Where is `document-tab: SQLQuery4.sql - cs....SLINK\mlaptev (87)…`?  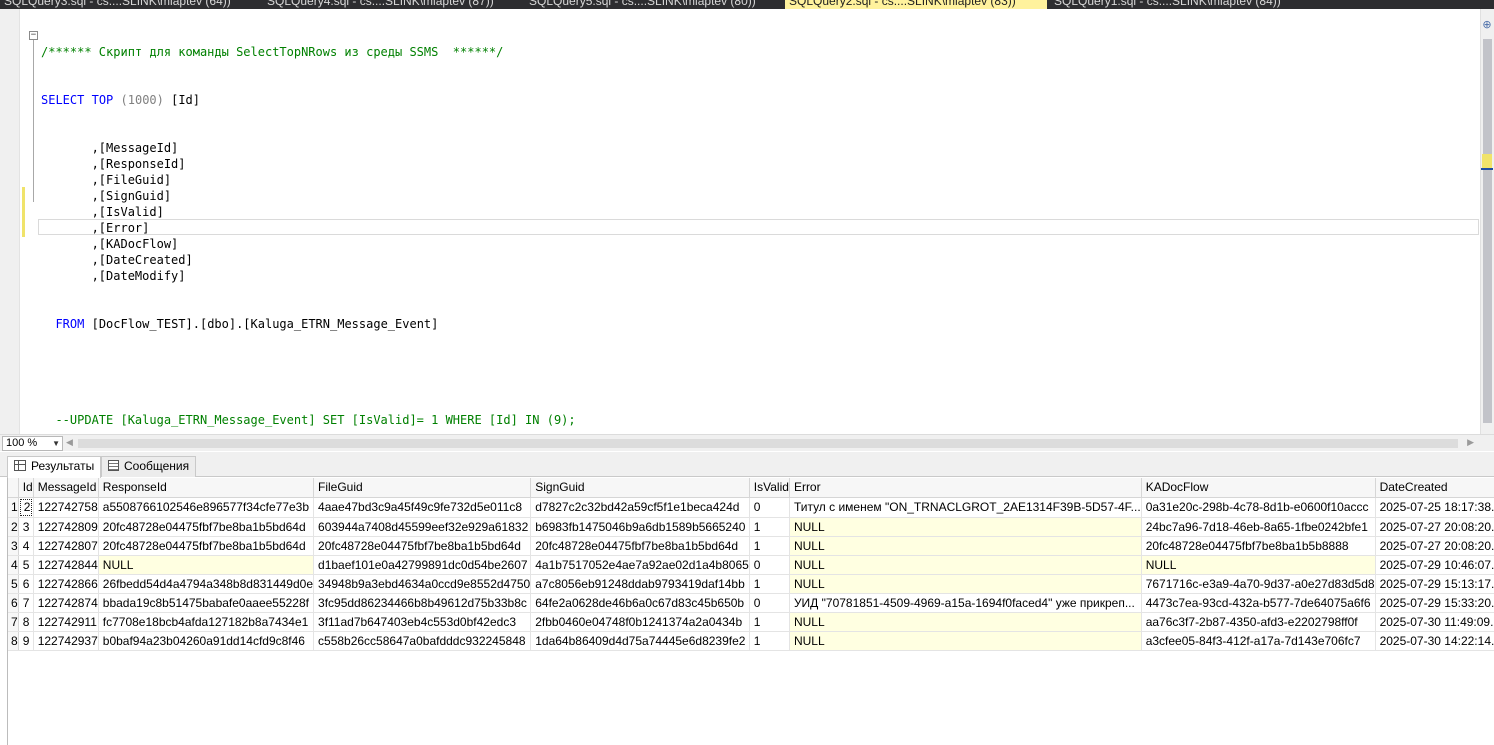
document-tab: SQLQuery4.sql - cs....SLINK\mlaptev (87)… is located at coordinates (392, 4).